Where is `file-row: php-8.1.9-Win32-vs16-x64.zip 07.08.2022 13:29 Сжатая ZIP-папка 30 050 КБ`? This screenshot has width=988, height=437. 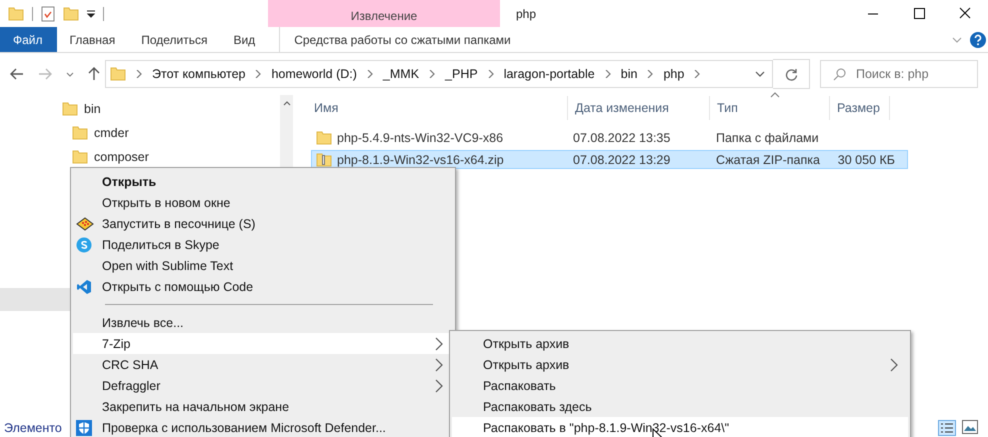
file-row: php-8.1.9-Win32-vs16-x64.zip 07.08.2022 13:29 Сжатая ZIP-папка 30 050 КБ is located at coordinates (609, 159).